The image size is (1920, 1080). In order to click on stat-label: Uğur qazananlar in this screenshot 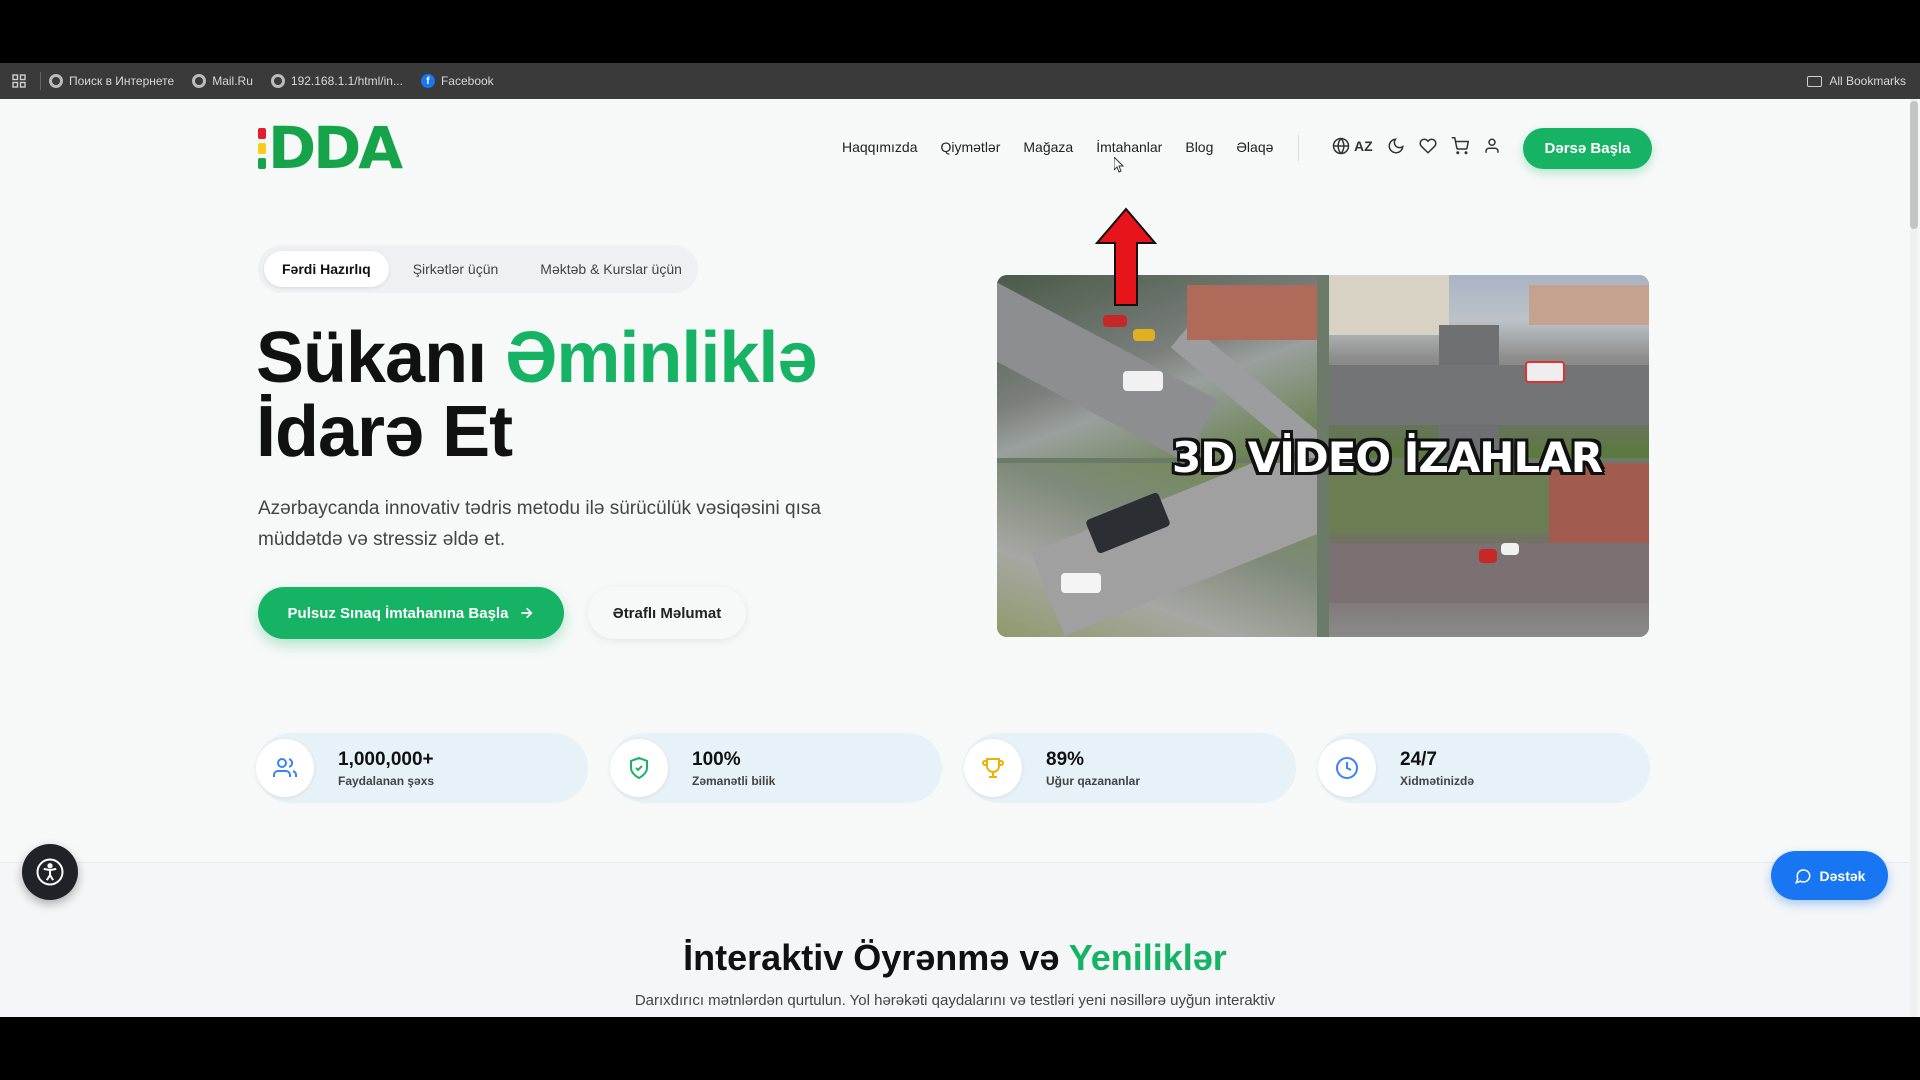, I will do `click(1093, 780)`.